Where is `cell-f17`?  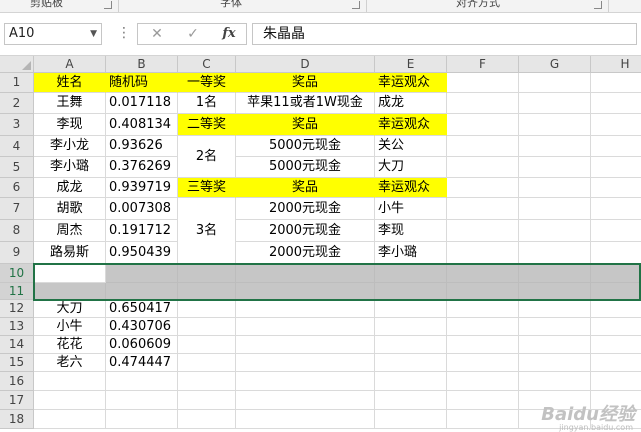 cell-f17 is located at coordinates (483, 400).